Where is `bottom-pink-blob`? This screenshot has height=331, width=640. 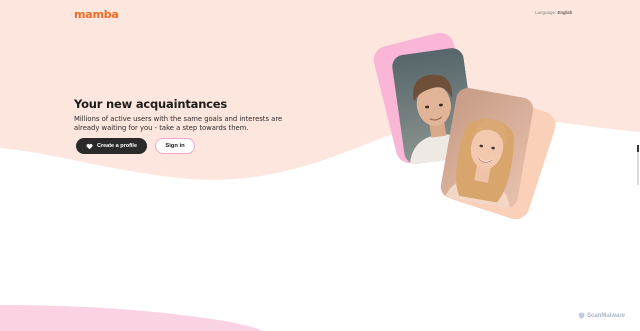
bottom-pink-blob is located at coordinates (131, 318).